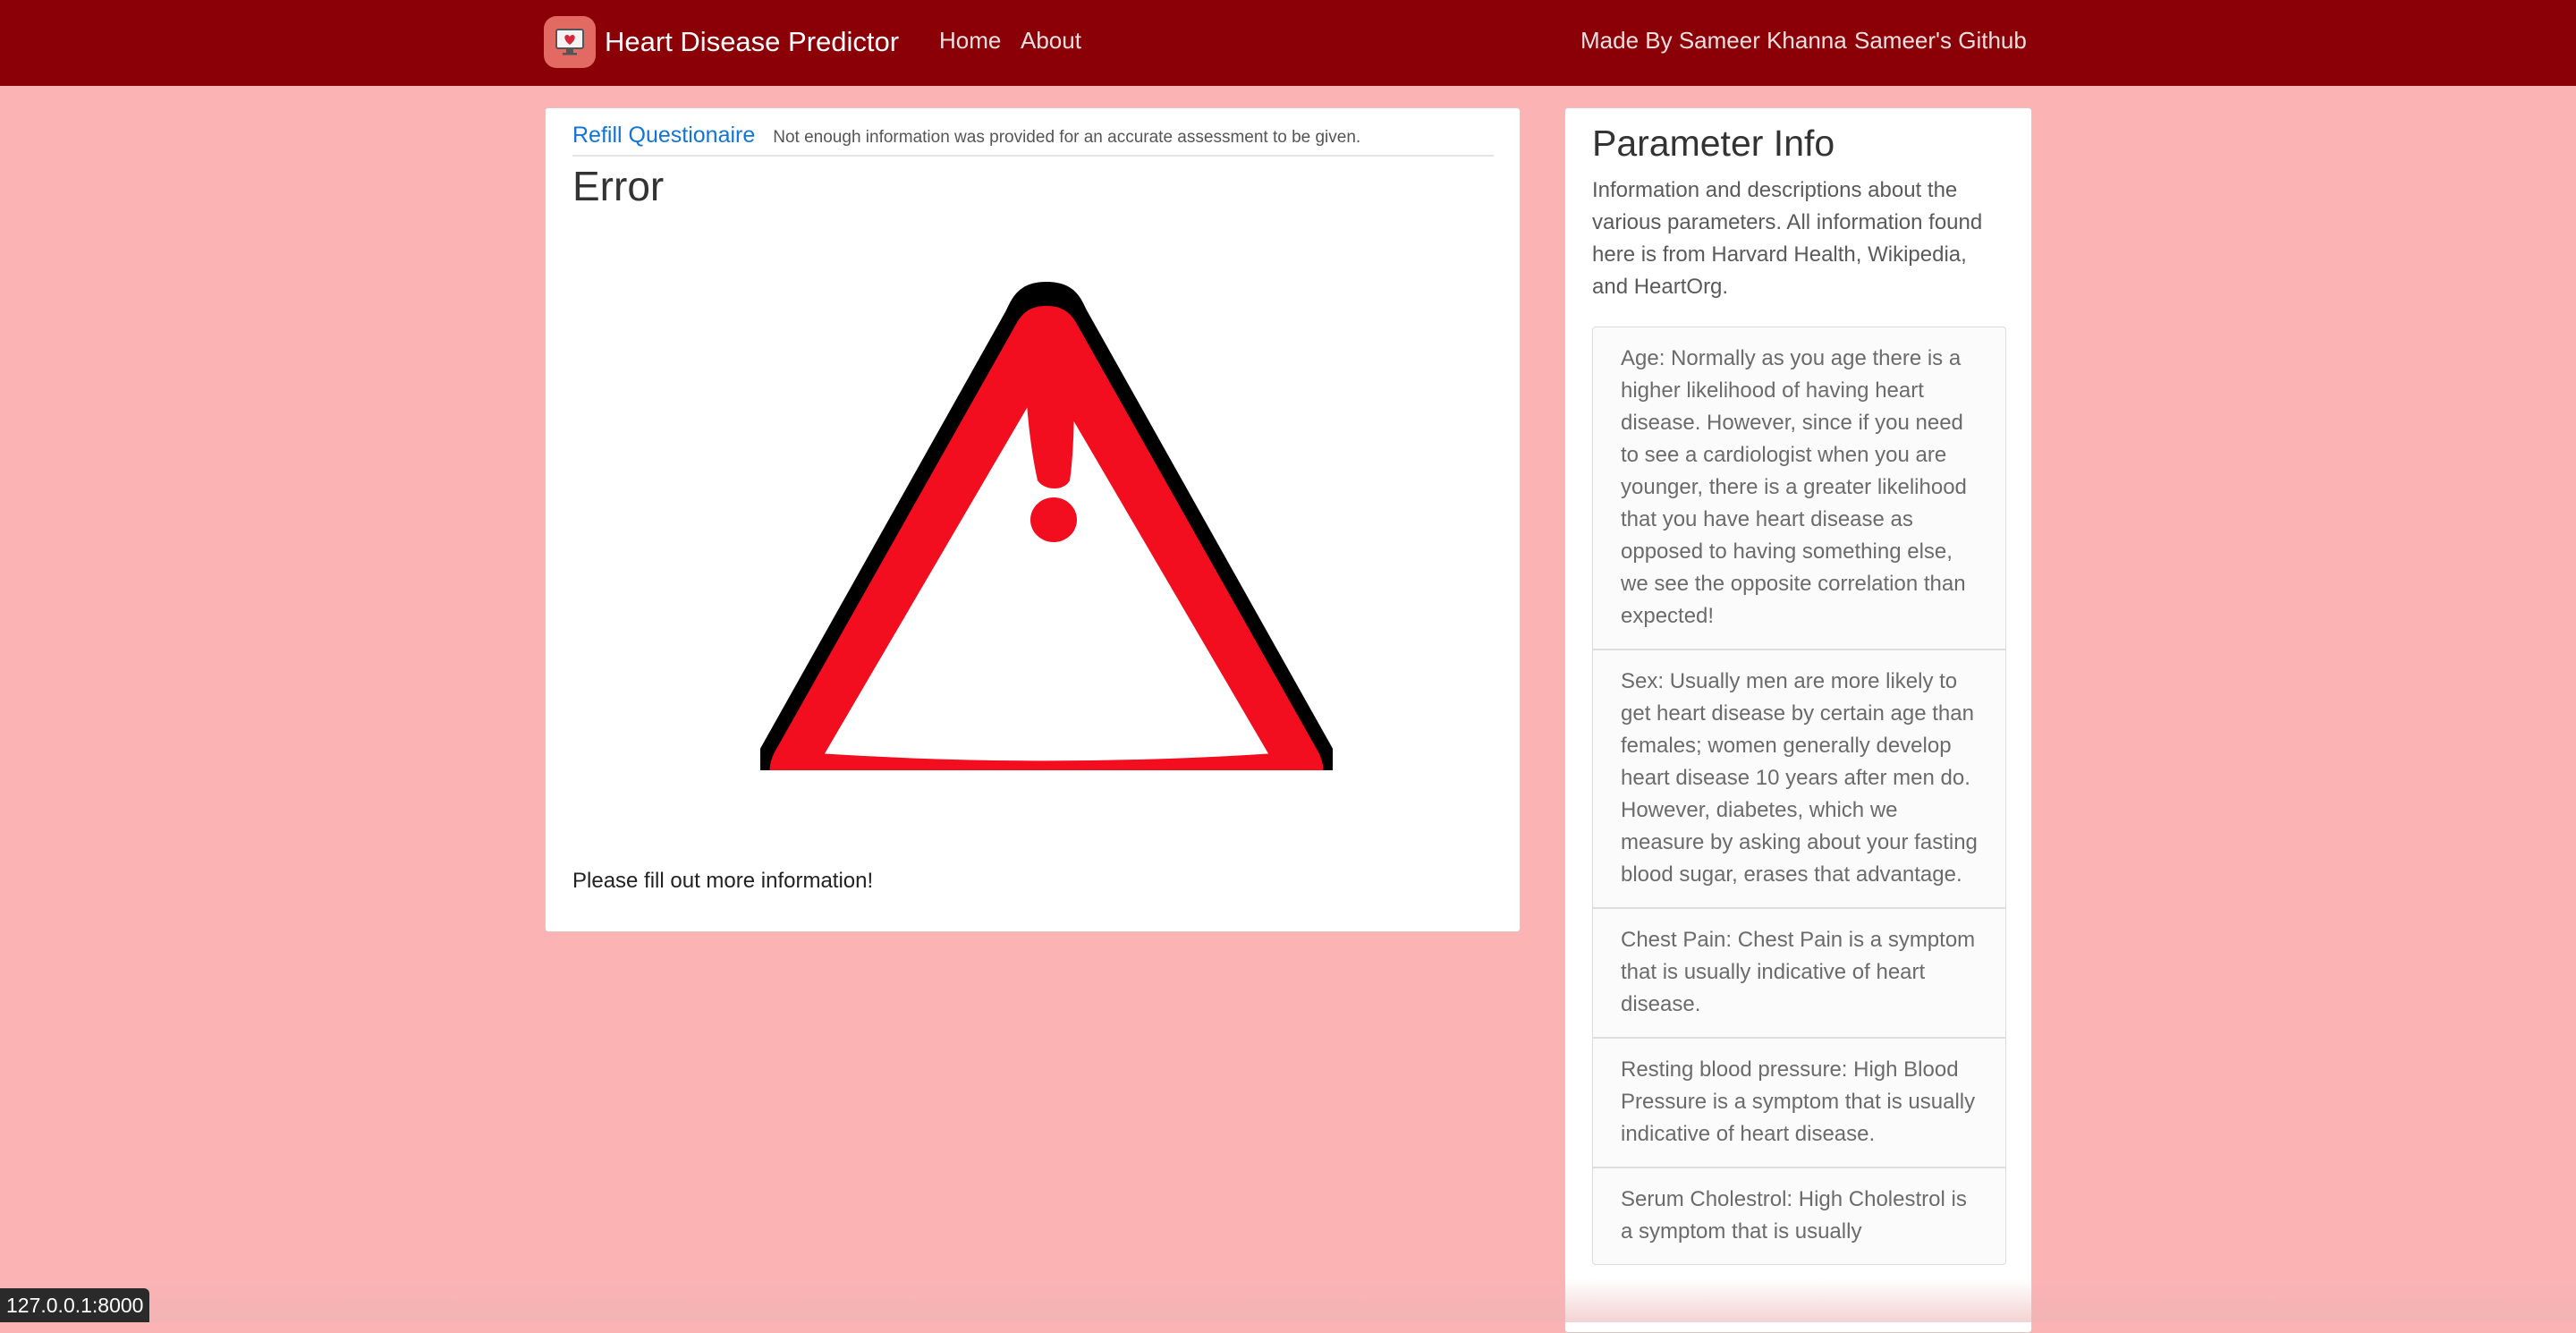  I want to click on nav-github-link: Sameer's Github, so click(1940, 41).